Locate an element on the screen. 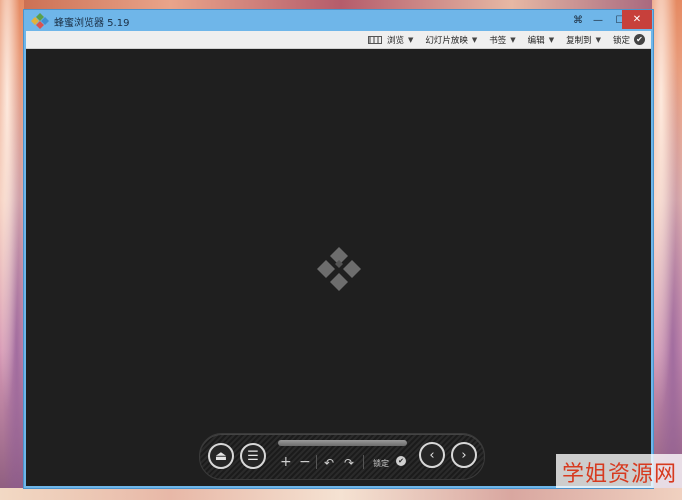 This screenshot has width=682, height=500. slideshow-menu: 幻灯片放映 ▼ is located at coordinates (451, 39).